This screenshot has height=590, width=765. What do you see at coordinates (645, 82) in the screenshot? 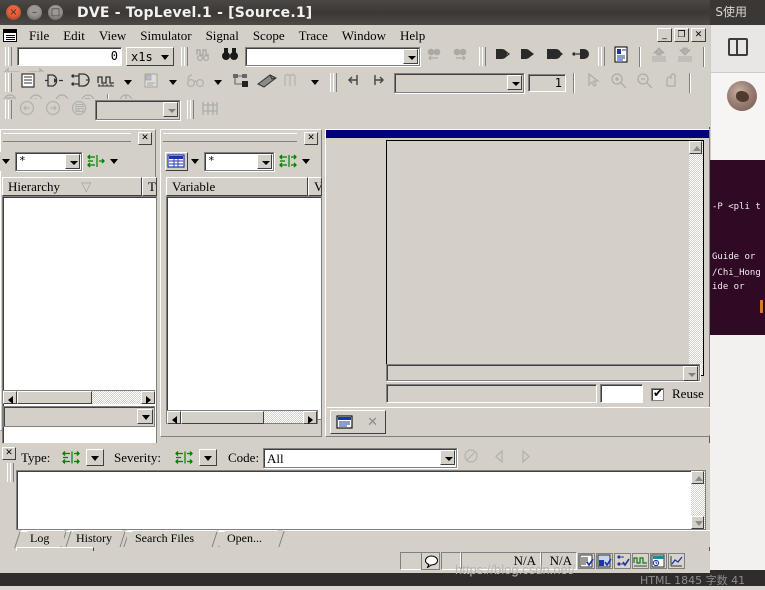
I see `zoom-out-icon` at bounding box center [645, 82].